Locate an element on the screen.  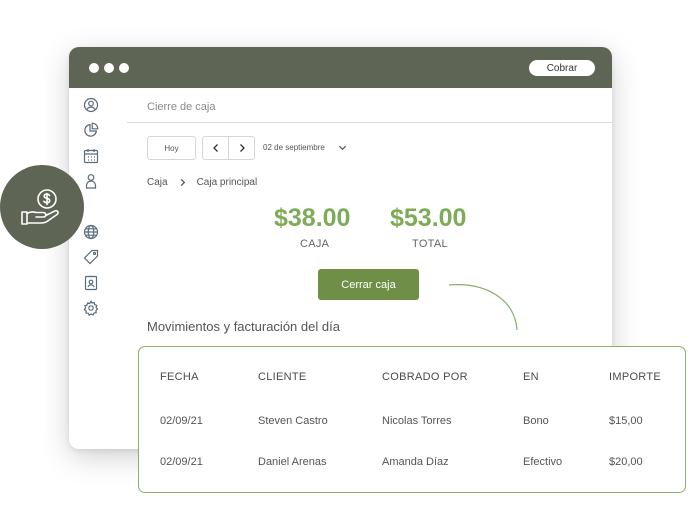
header-divider is located at coordinates (369, 122).